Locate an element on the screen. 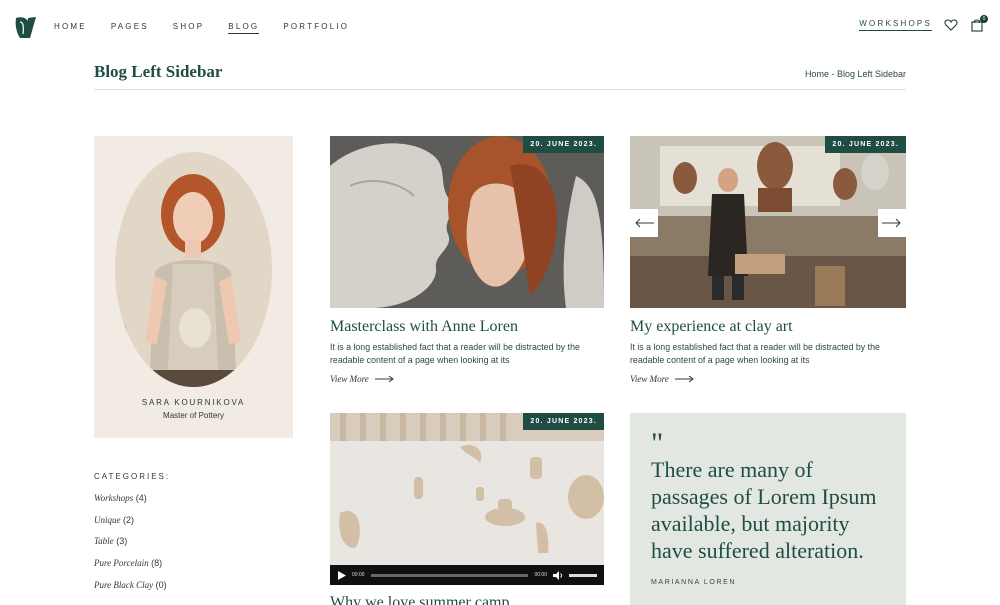  category-item: Pure Porcelain (8) is located at coordinates (130, 569).